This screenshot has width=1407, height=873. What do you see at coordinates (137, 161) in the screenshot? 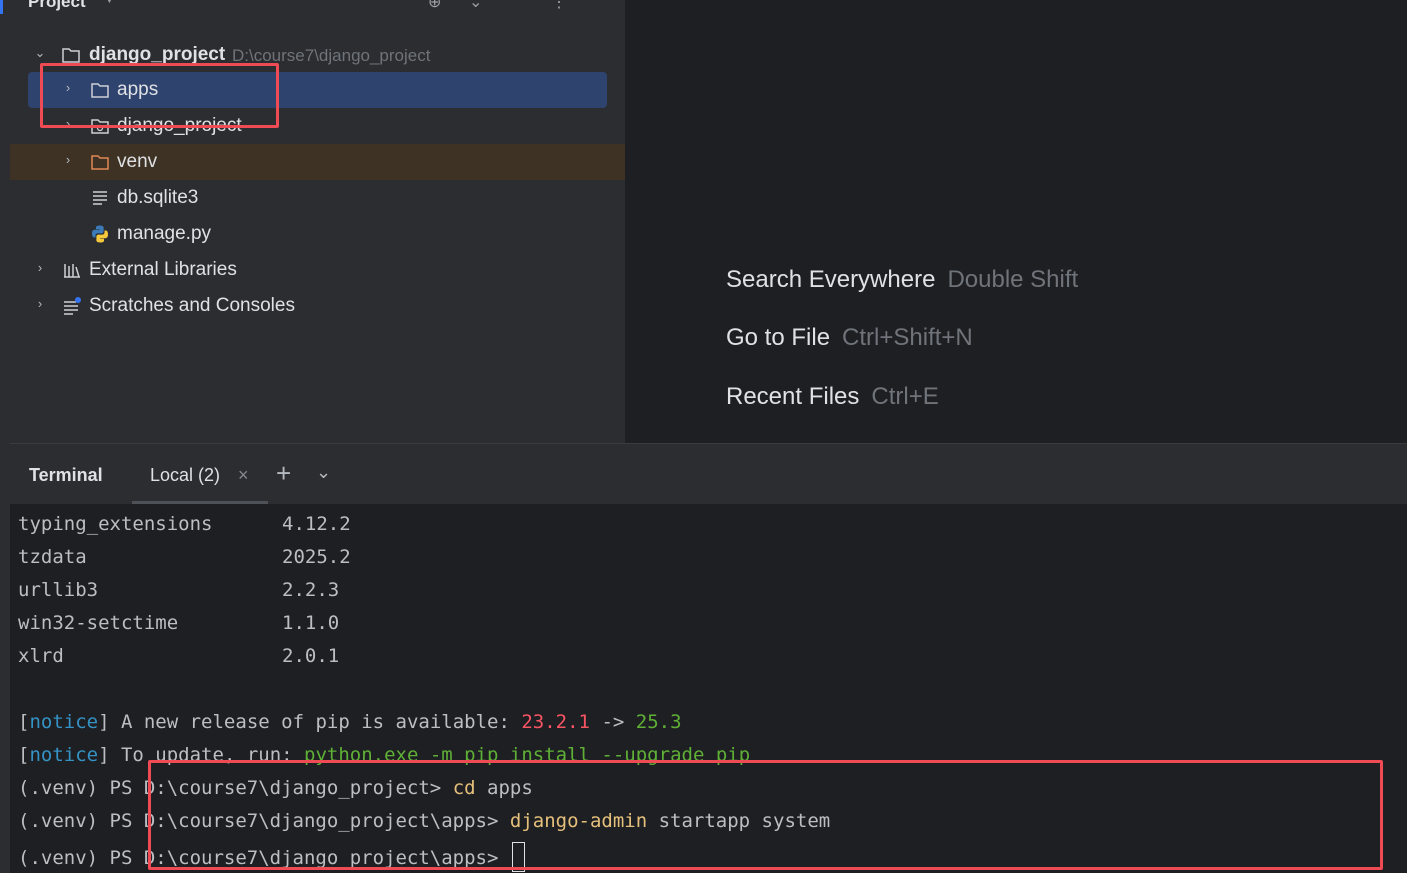
I see `venv-label: venv` at bounding box center [137, 161].